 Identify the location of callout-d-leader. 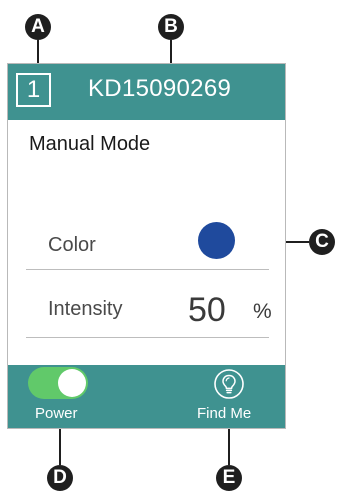
(60, 447).